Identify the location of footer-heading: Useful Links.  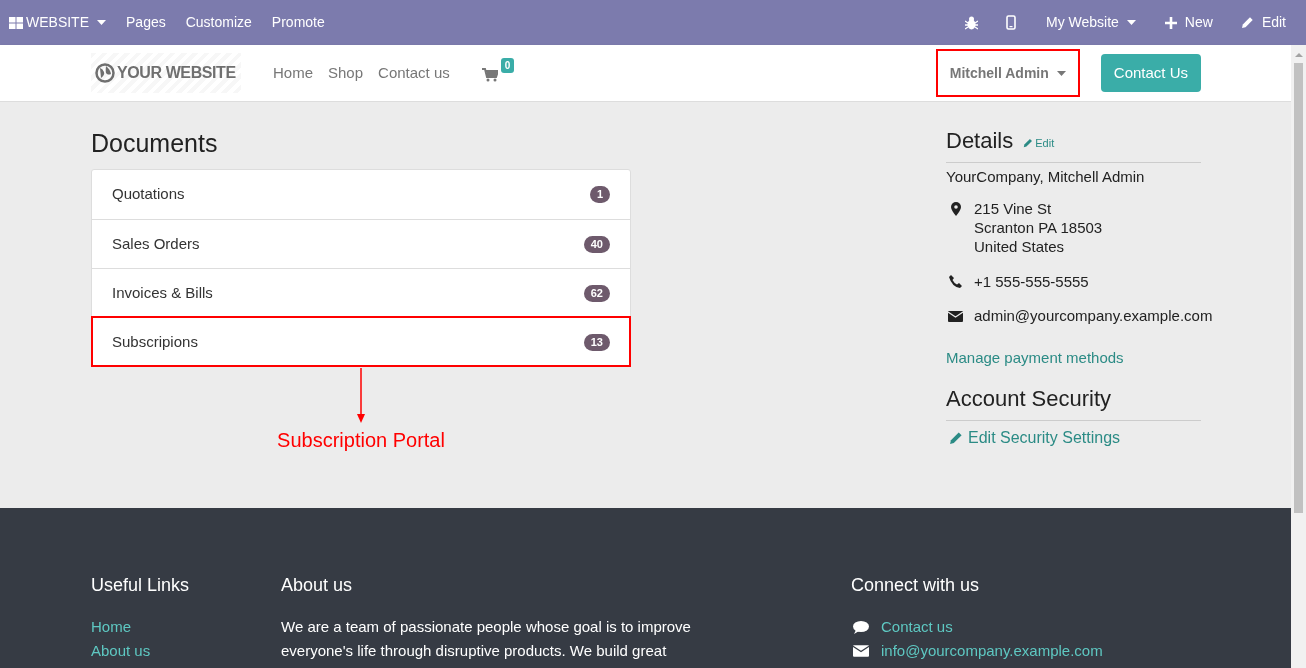
(141, 585).